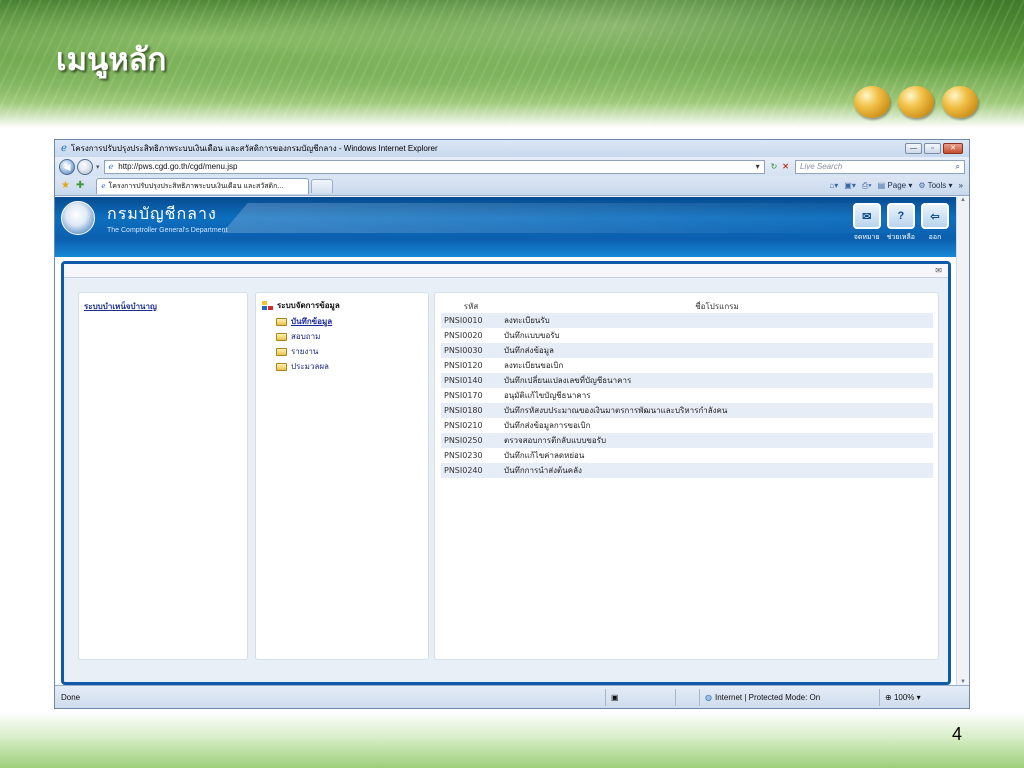  Describe the element at coordinates (120, 306) in the screenshot. I see `pension-system-link: ระบบบำเหน็จบำนาญ` at that location.